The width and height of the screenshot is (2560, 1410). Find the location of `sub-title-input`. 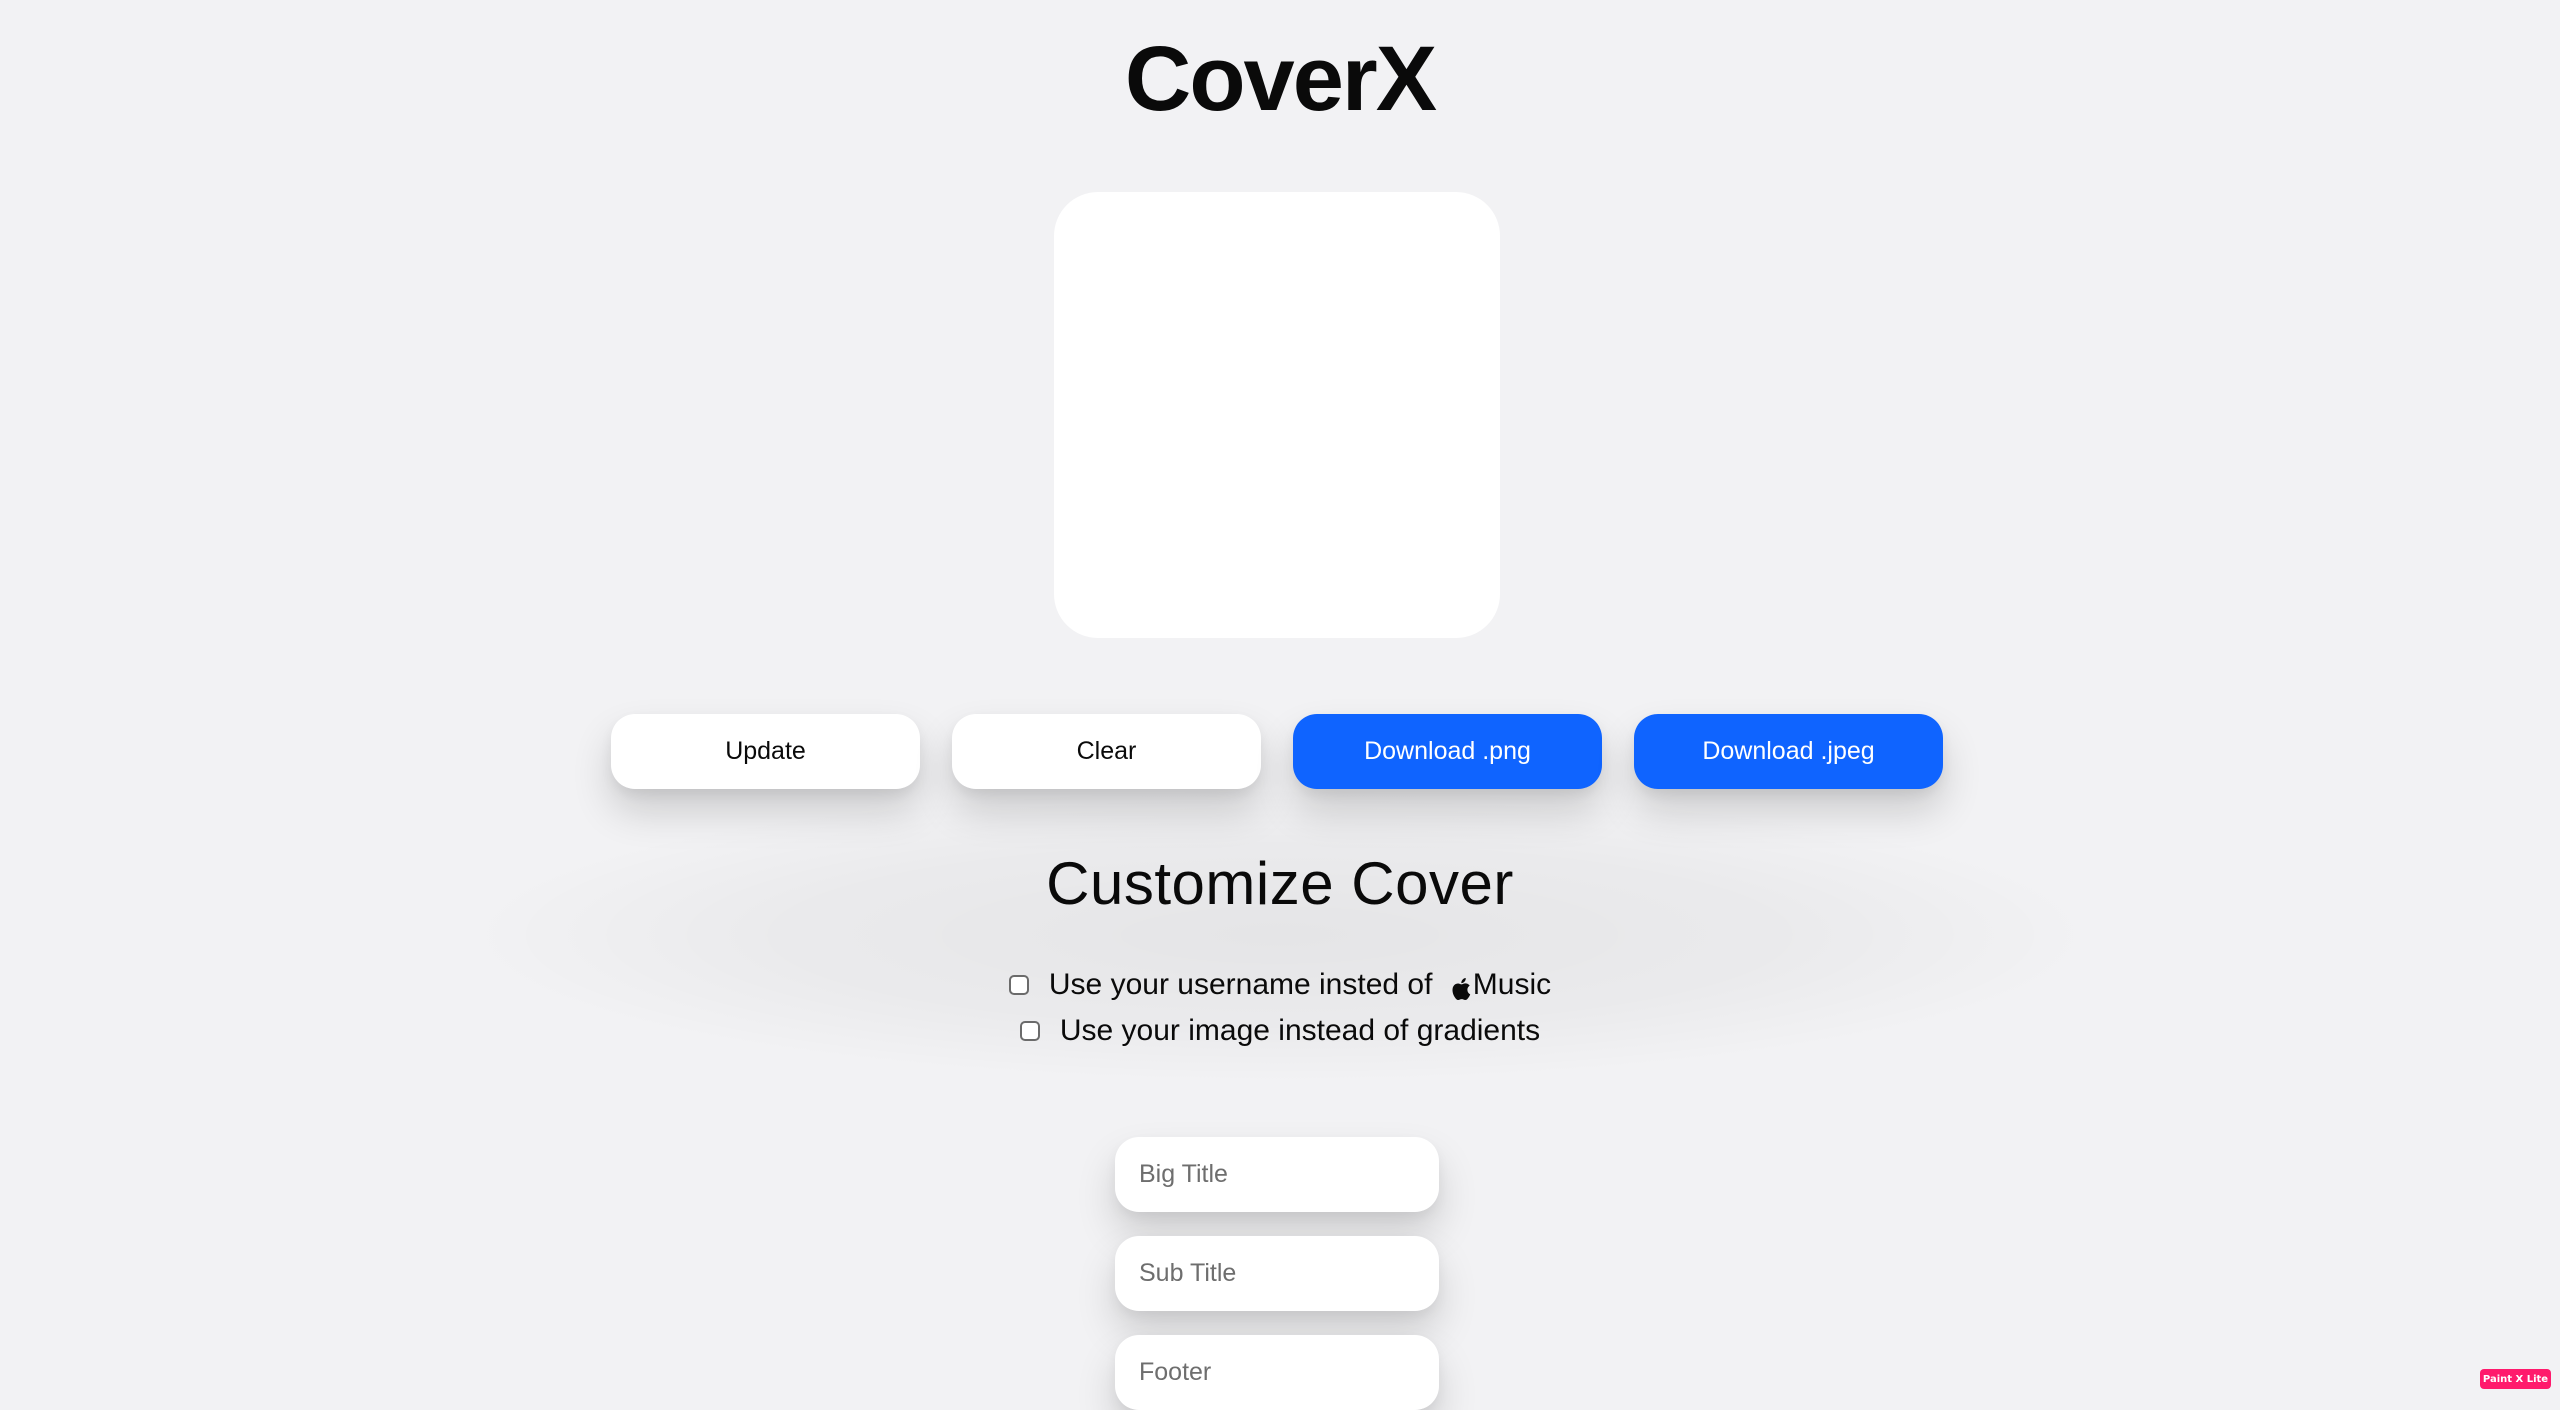

sub-title-input is located at coordinates (1277, 1273).